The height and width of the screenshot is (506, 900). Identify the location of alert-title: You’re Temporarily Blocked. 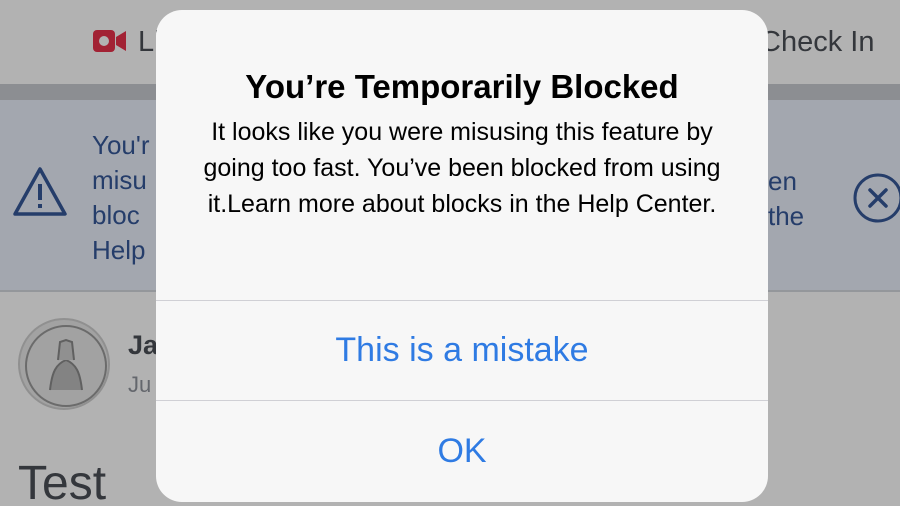
(462, 86).